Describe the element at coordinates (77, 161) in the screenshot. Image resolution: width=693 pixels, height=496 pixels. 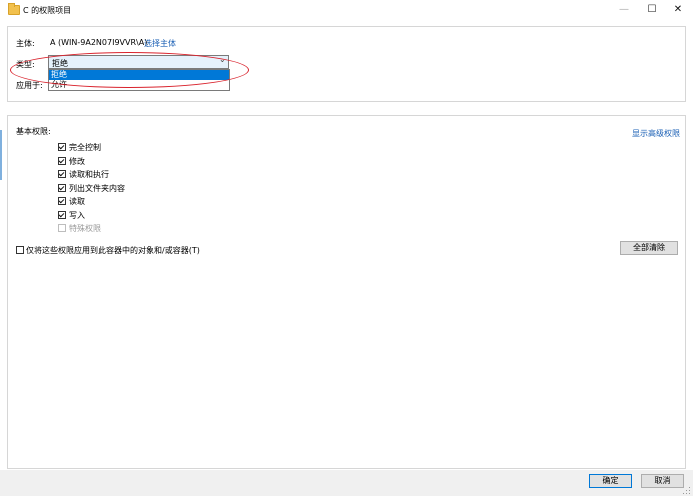
I see `permission-label: 修改` at that location.